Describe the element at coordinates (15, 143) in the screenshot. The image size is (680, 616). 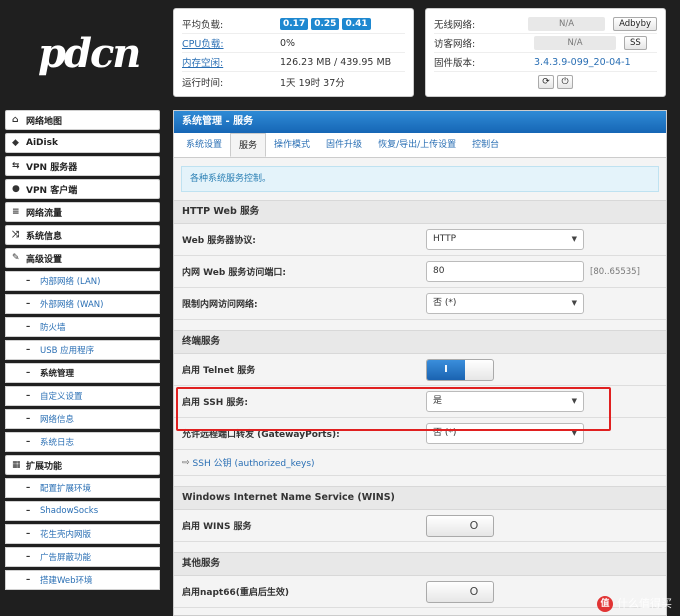
I see `disk-icon: ◆` at that location.